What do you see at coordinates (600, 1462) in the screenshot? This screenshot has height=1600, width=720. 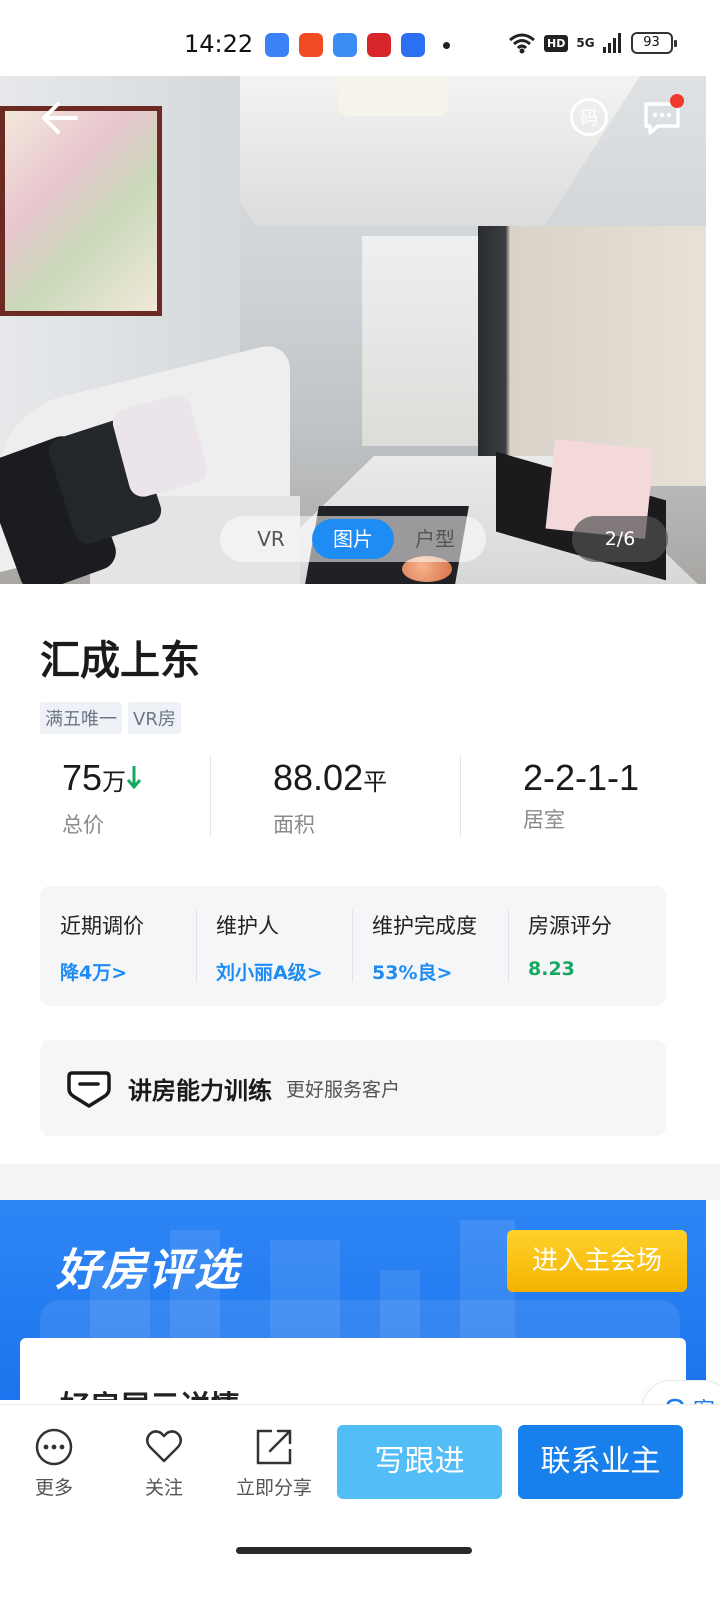 I see `contact-owner-button: 联系业主` at bounding box center [600, 1462].